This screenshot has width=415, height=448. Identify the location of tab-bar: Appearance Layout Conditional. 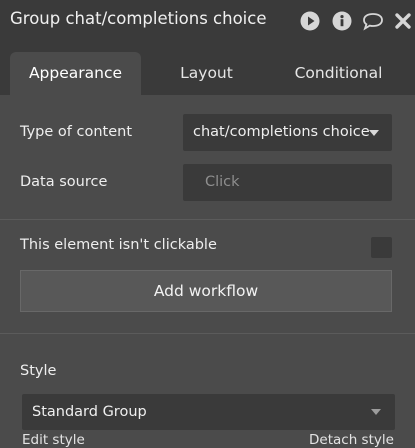
(207, 68).